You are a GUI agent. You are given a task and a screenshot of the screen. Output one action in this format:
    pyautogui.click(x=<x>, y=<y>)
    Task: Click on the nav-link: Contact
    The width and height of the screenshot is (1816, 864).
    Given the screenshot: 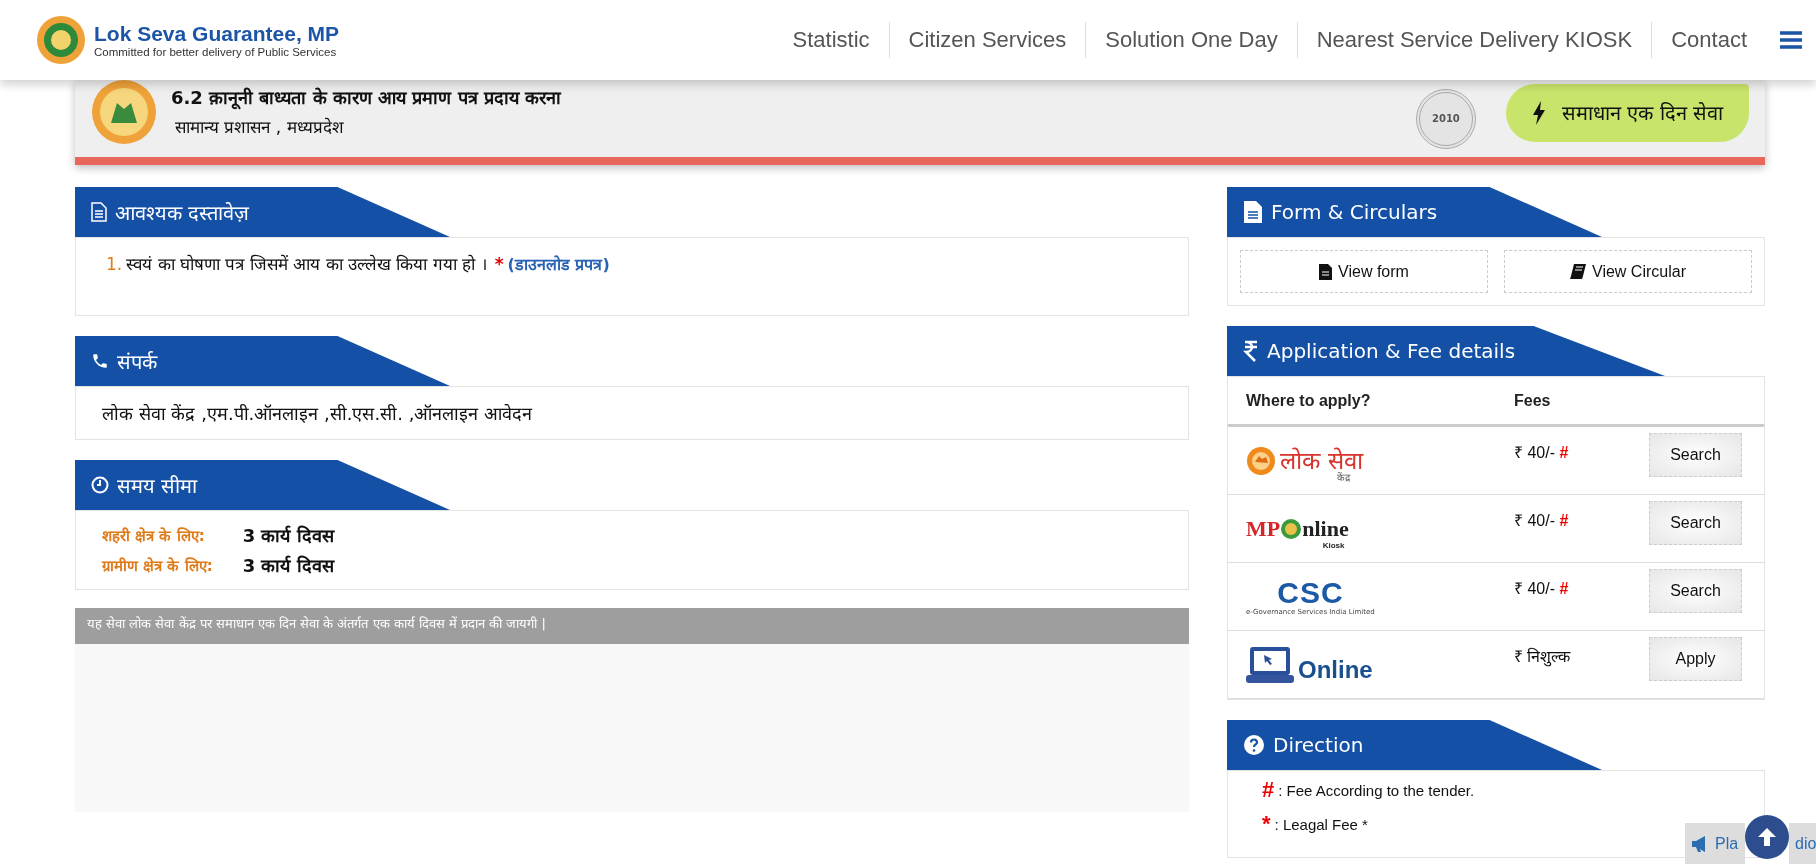 What is the action you would take?
    pyautogui.click(x=1708, y=40)
    